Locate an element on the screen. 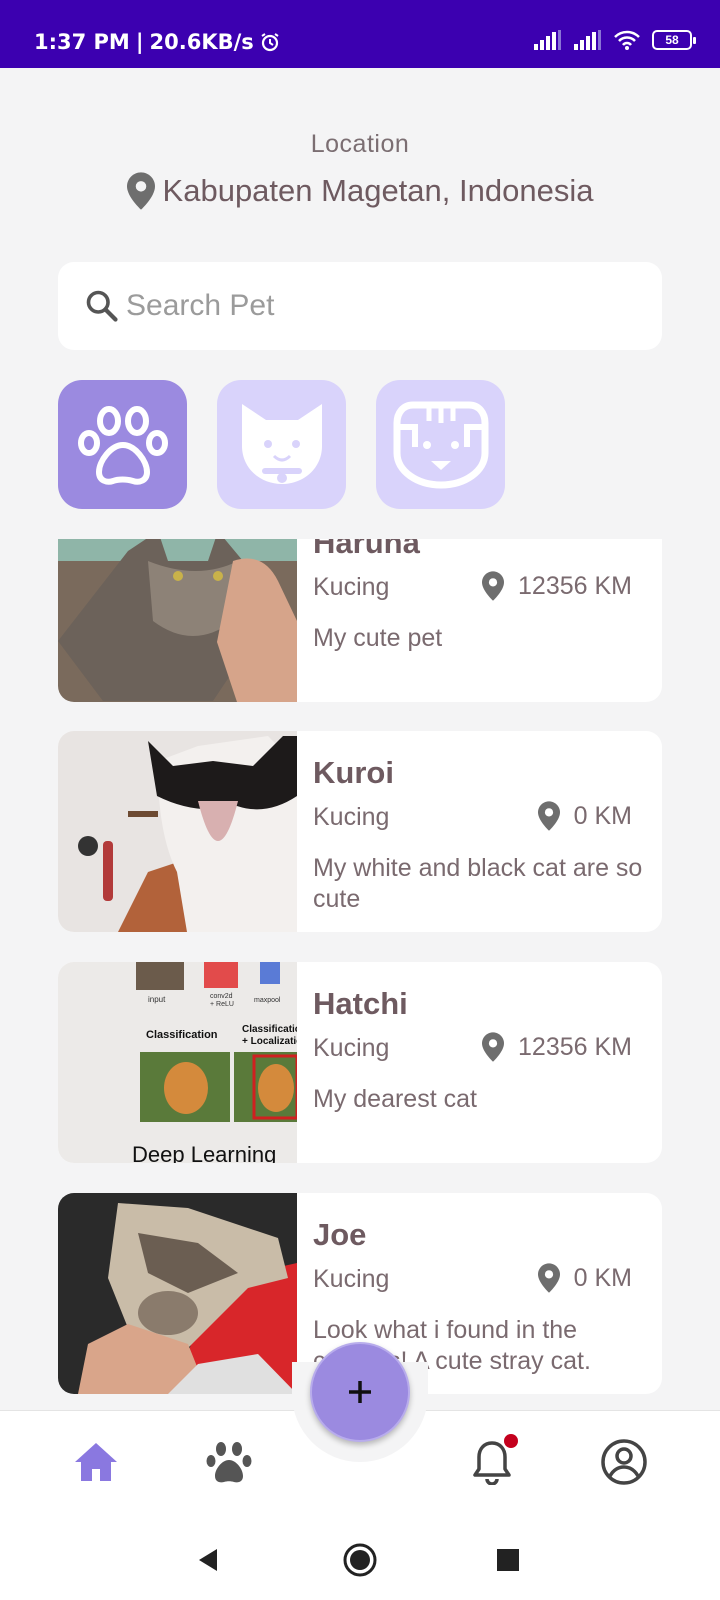 The height and width of the screenshot is (1600, 720). pet-description: My white and black cat are so cute is located at coordinates (478, 883).